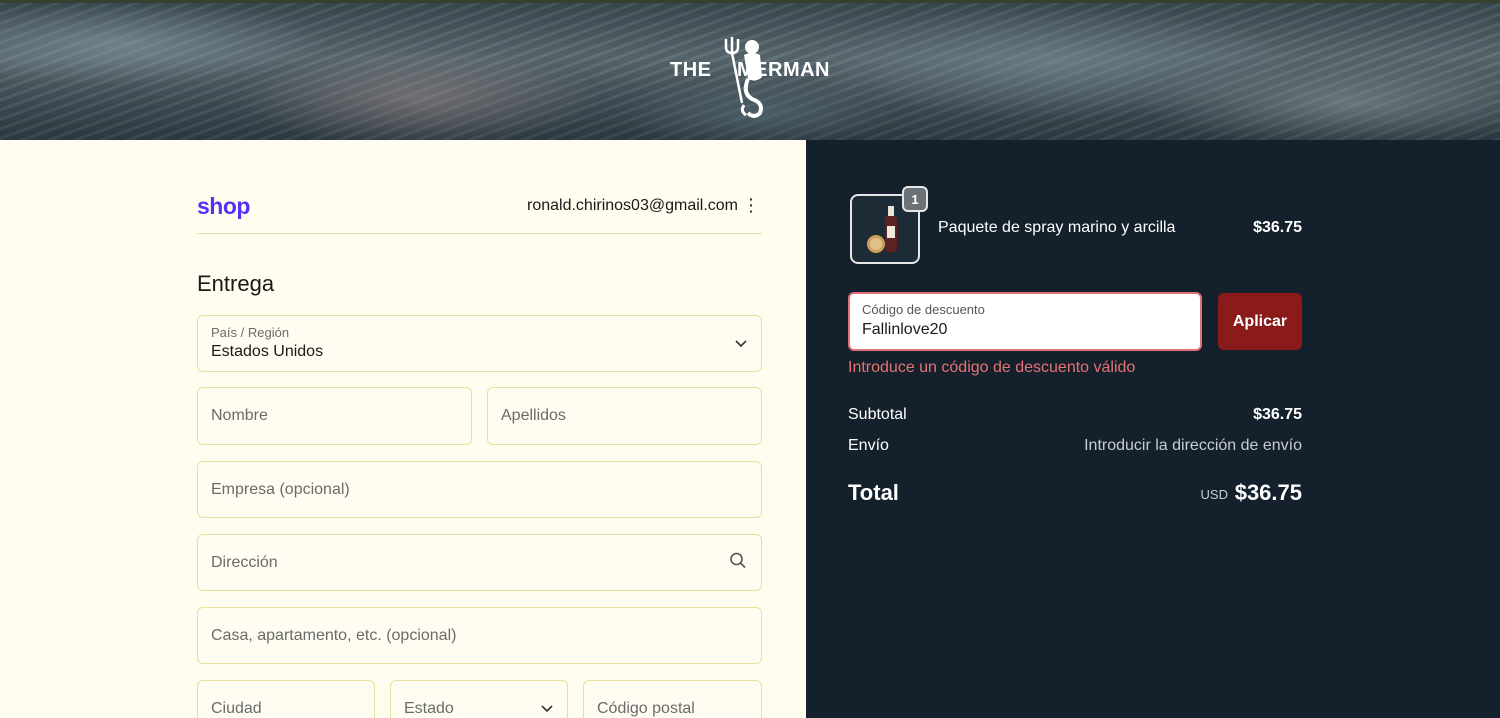 The width and height of the screenshot is (1500, 718). What do you see at coordinates (691, 70) in the screenshot?
I see `logo-word-the: THE` at bounding box center [691, 70].